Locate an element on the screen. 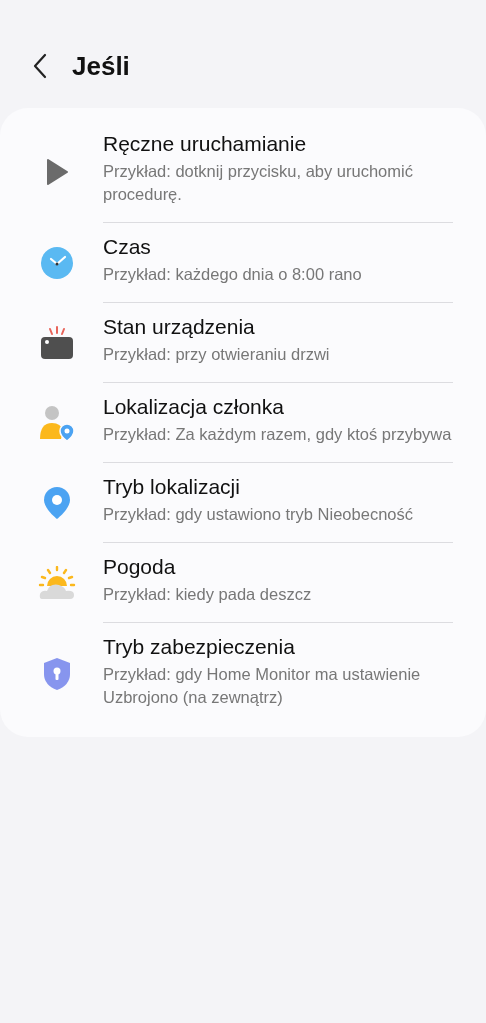 This screenshot has width=486, height=1023. condition-item: Ręczne uruchamianie Przykład: dotknij przycisku, aby uruchomić procedurę. is located at coordinates (243, 171).